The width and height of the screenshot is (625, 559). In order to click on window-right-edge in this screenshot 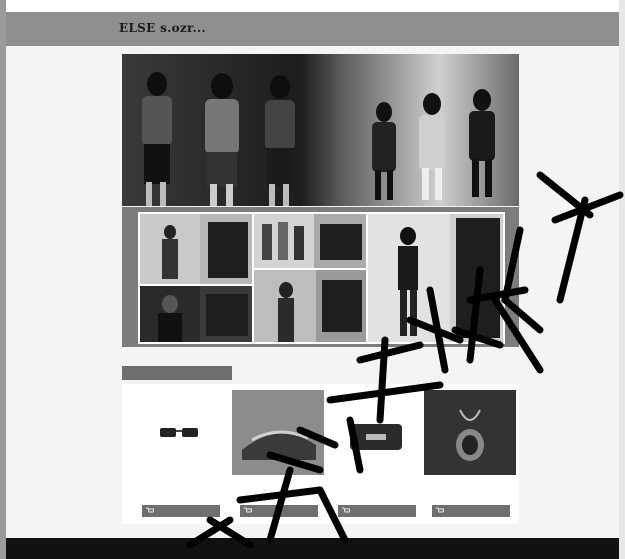, I will do `click(622, 279)`.